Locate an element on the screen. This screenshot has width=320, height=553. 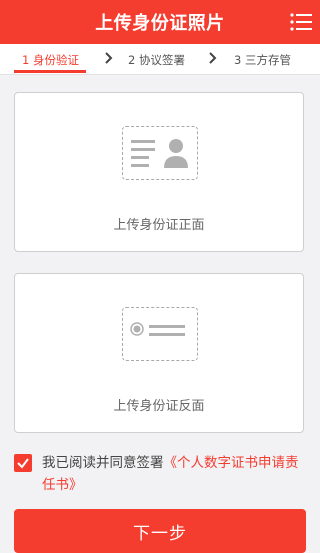
step-identity-verification: 1 身份验证 is located at coordinates (50, 60).